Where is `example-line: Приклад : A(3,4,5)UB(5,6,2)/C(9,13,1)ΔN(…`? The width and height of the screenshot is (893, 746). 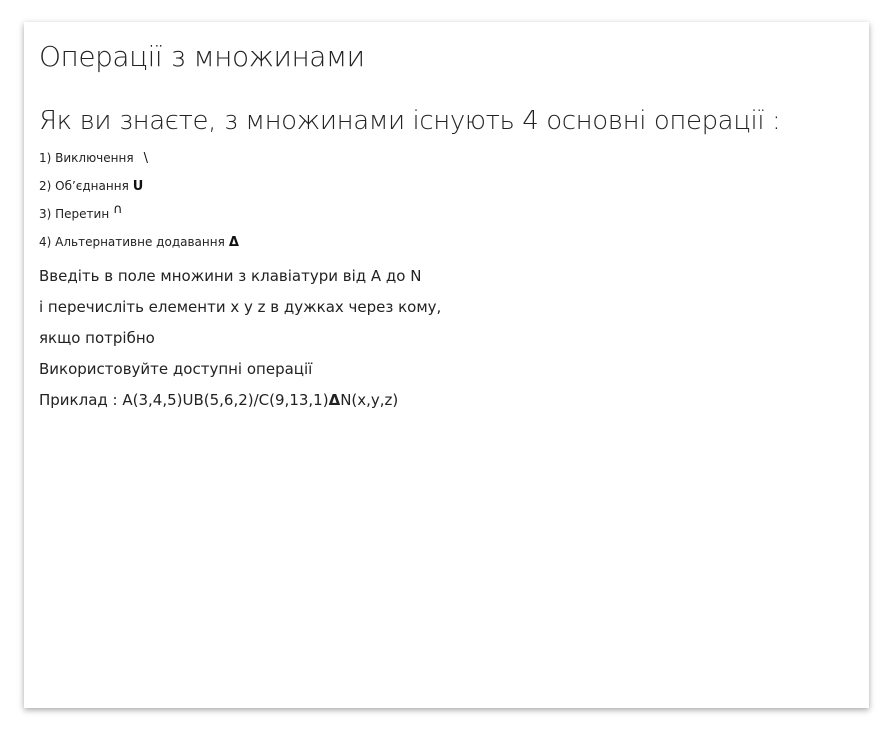
example-line: Приклад : A(3,4,5)UB(5,6,2)/C(9,13,1)ΔN(… is located at coordinates (240, 403).